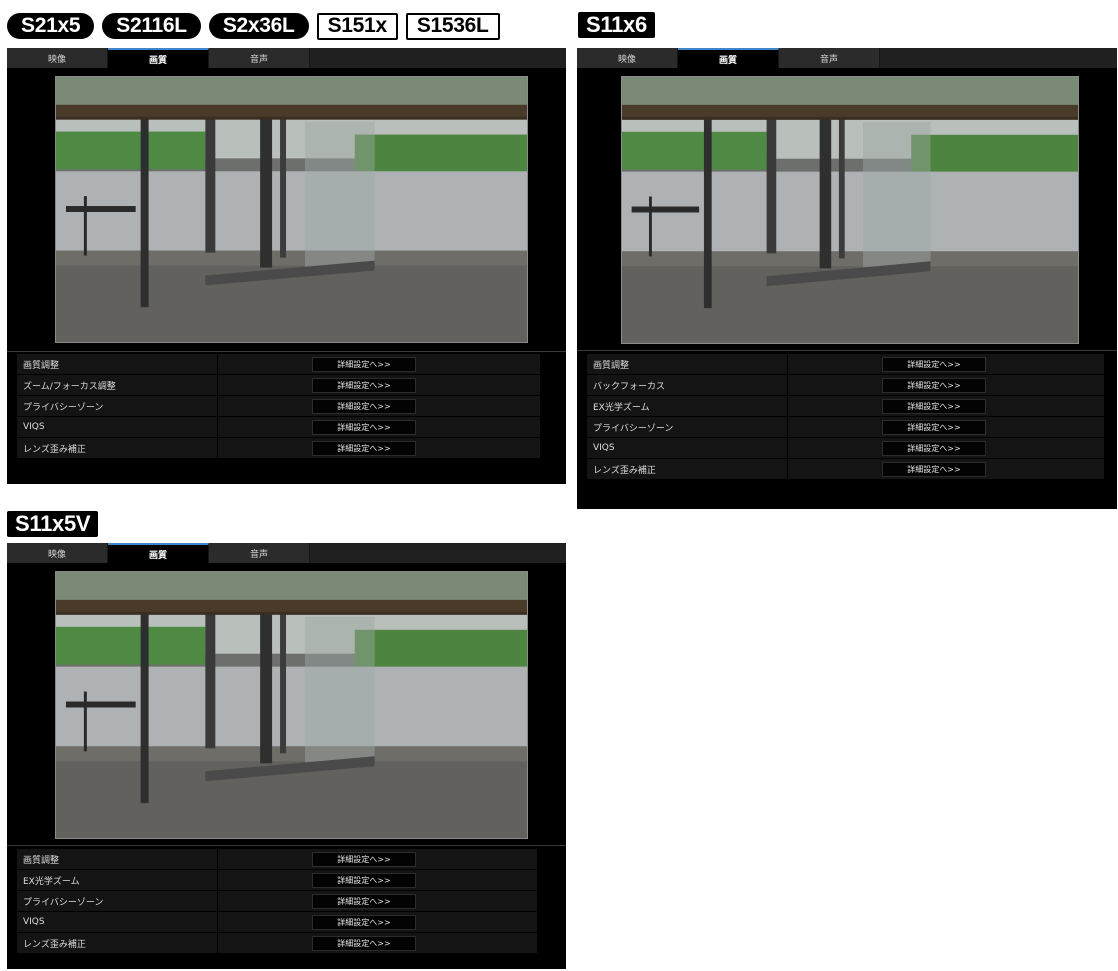 Image resolution: width=1118 pixels, height=971 pixels. What do you see at coordinates (117, 385) in the screenshot?
I see `setting-label: ズーム/フォーカス調整` at bounding box center [117, 385].